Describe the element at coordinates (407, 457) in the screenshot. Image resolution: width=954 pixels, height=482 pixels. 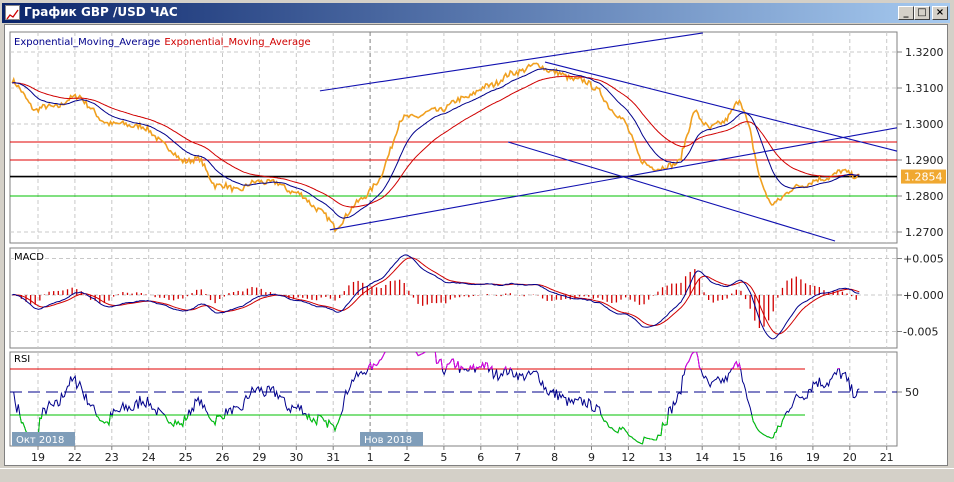
I see `x-tick-label: 2` at that location.